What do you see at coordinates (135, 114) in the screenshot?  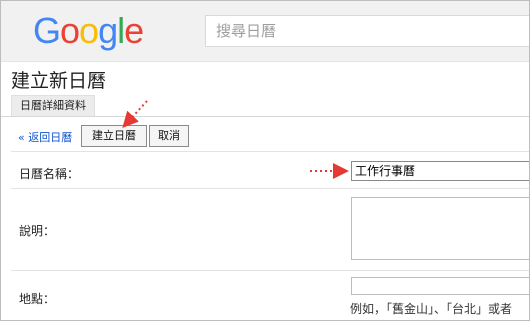 I see `arrow-to-create-button` at bounding box center [135, 114].